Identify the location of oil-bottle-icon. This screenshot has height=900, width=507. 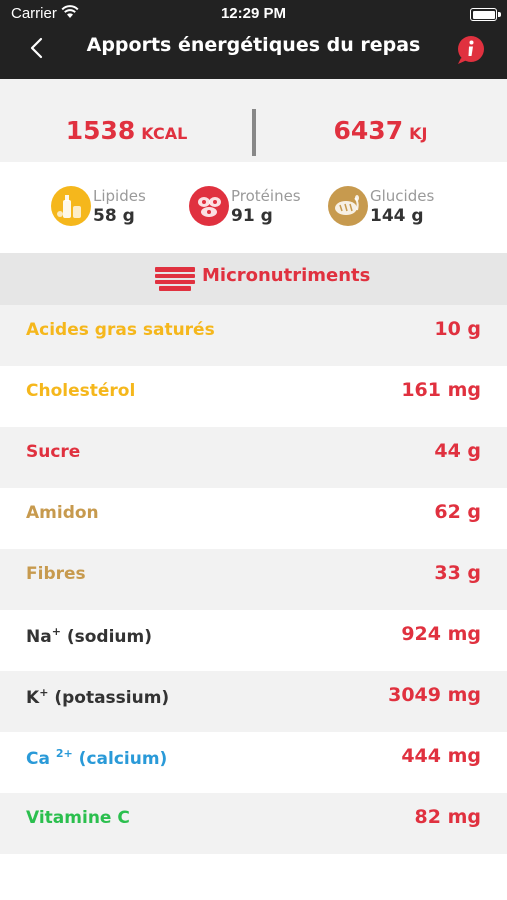
(71, 206).